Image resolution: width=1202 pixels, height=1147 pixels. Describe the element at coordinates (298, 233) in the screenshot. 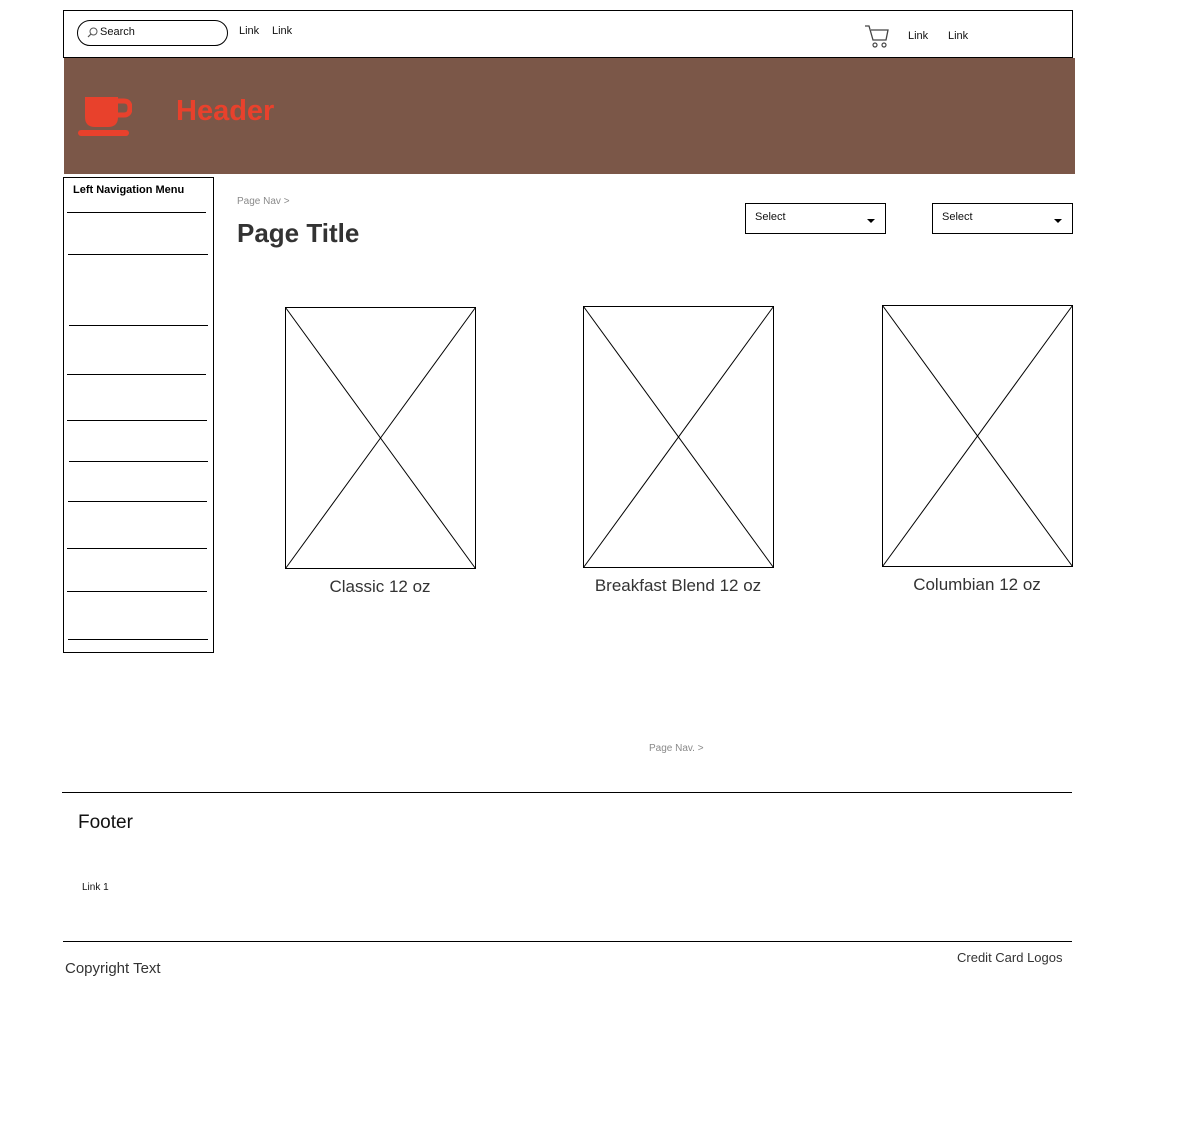

I see `page-title: Page Title` at that location.